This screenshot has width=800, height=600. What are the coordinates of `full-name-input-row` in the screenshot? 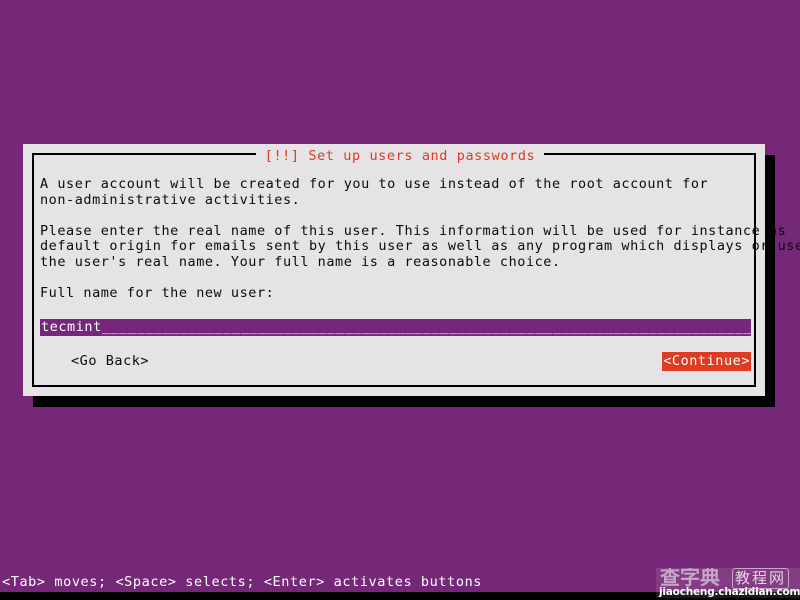 It's located at (395, 327).